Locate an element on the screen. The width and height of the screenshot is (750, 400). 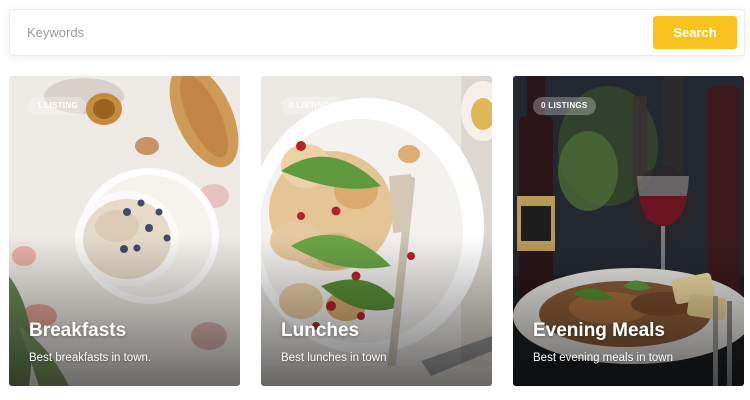
card-subtitle: Best evening meals in town is located at coordinates (603, 358).